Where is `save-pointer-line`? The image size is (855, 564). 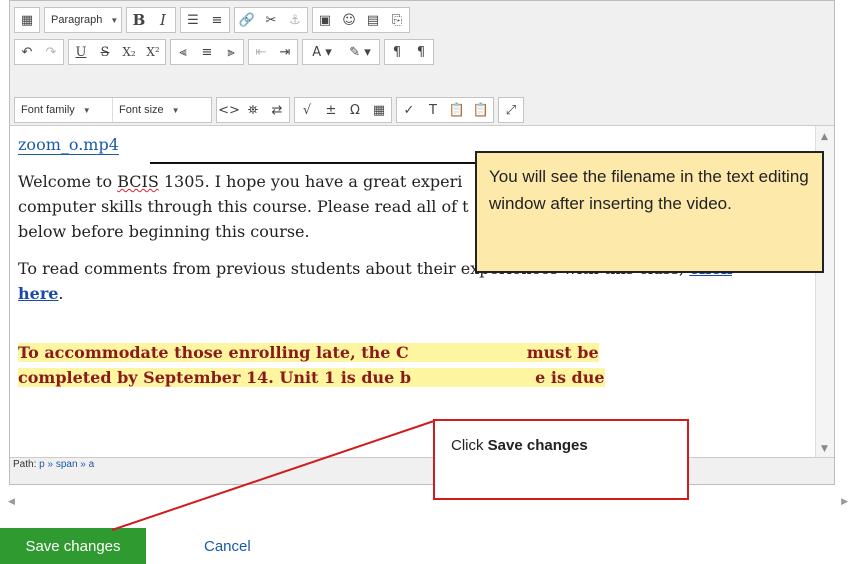 save-pointer-line is located at coordinates (273, 475).